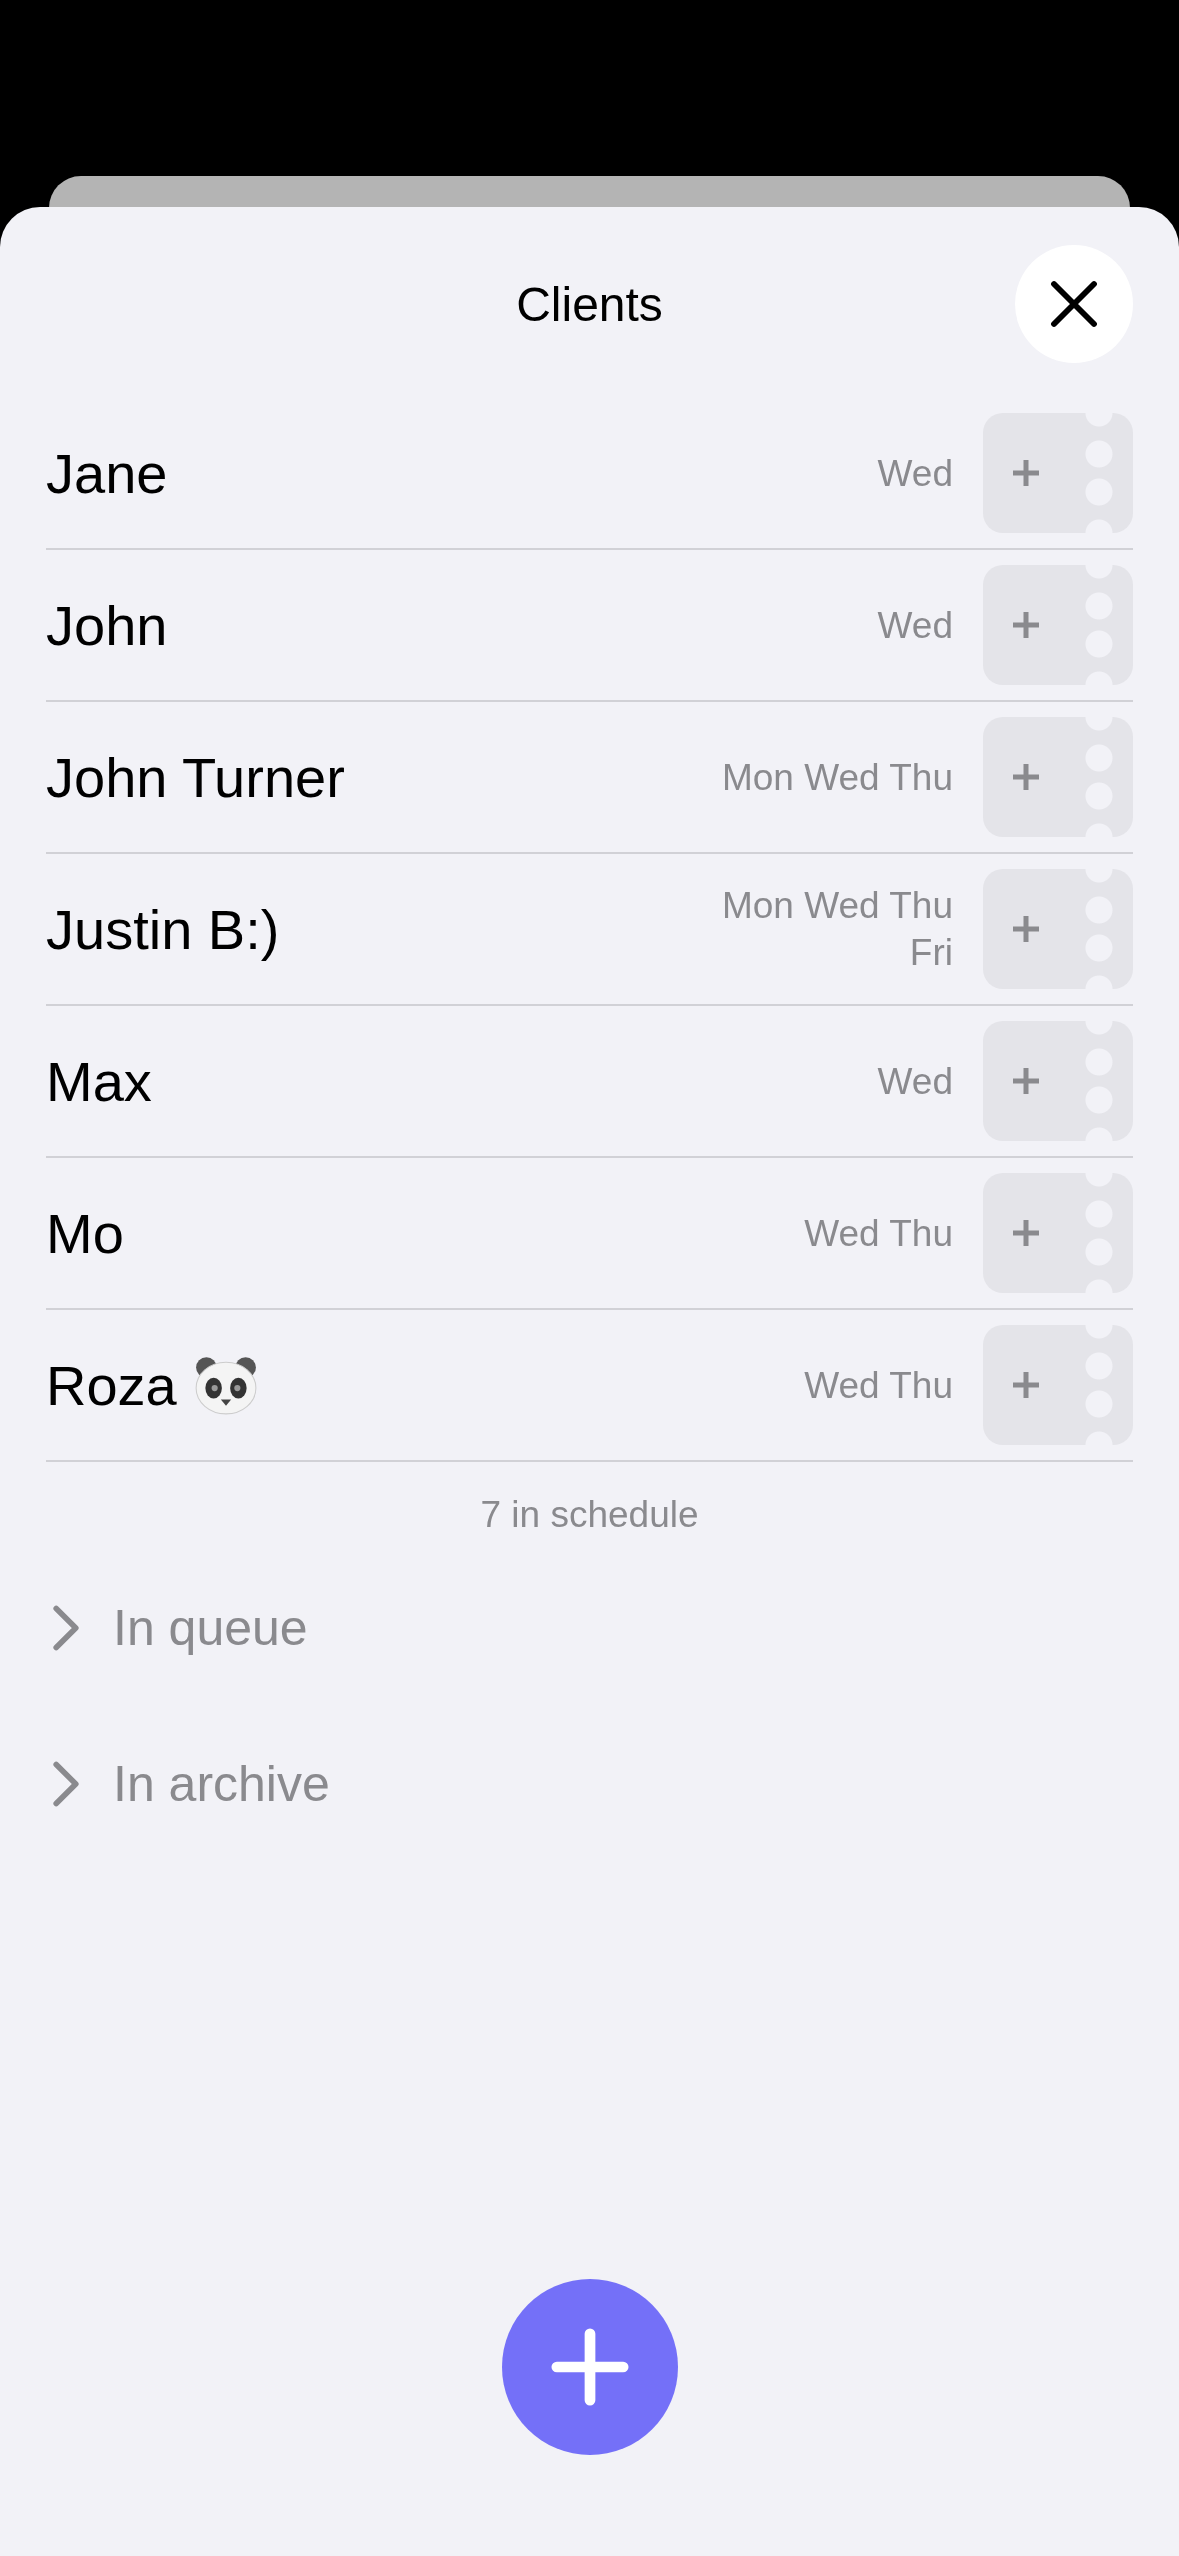 The image size is (1179, 2556). Describe the element at coordinates (111, 1385) in the screenshot. I see `client-name: Roza` at that location.